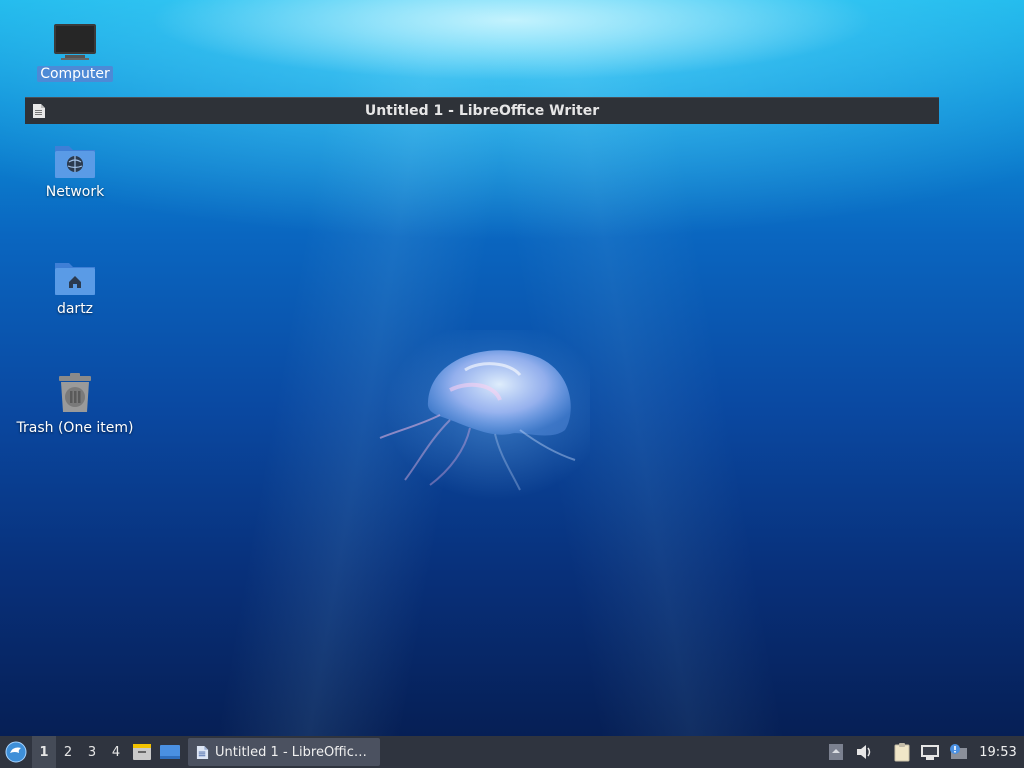  What do you see at coordinates (75, 428) in the screenshot?
I see `desktop-icon-label: Trash (One item)` at bounding box center [75, 428].